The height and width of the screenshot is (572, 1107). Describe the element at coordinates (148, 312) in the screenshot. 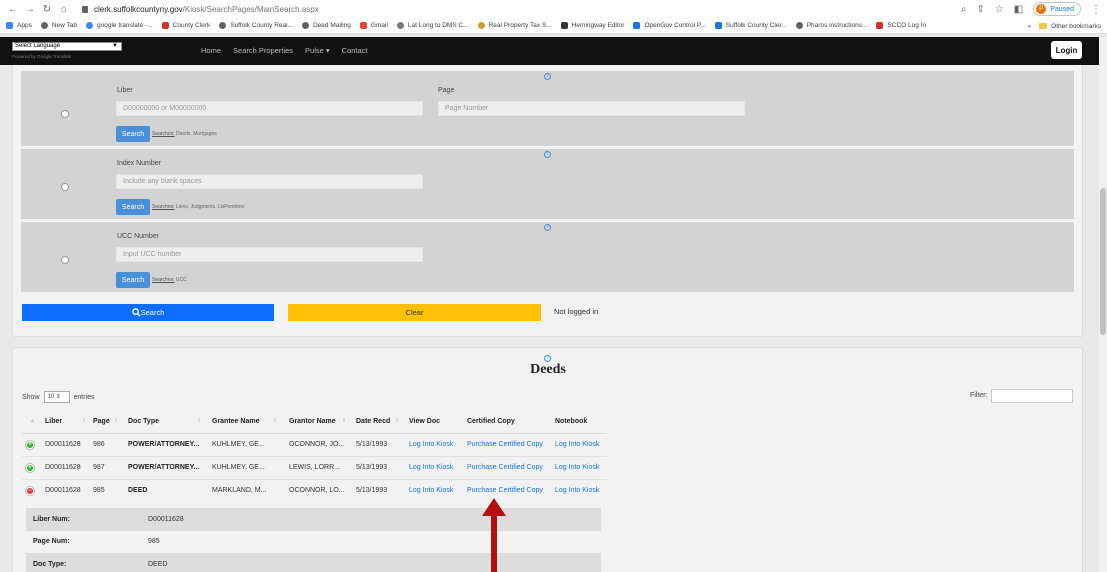

I see `search-all-button: Search` at that location.